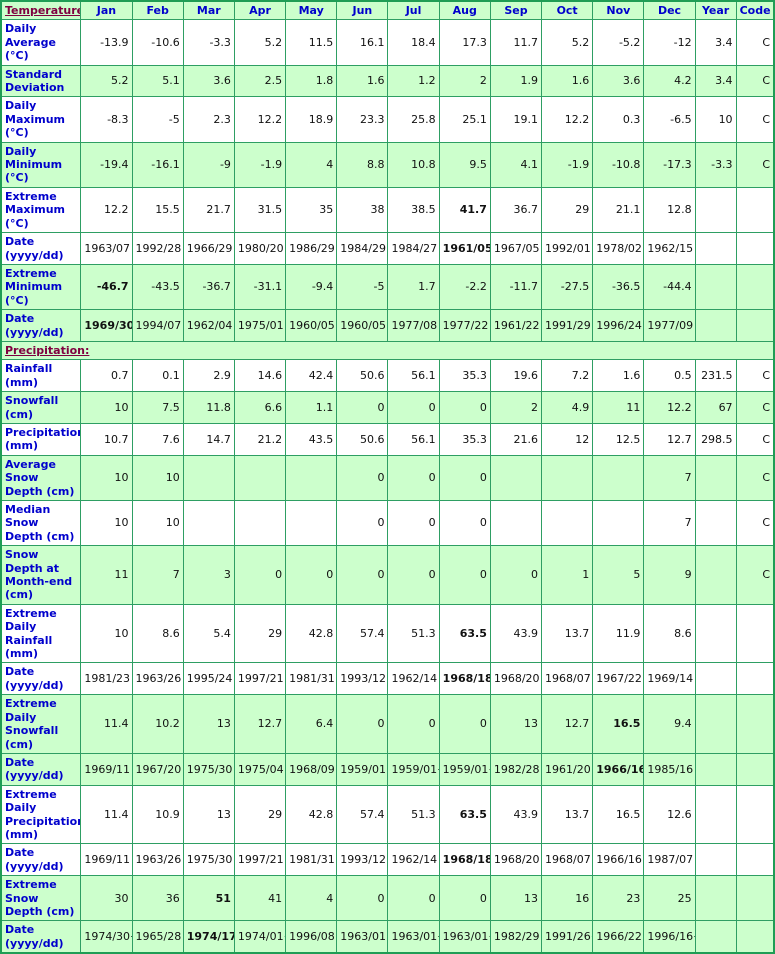 This screenshot has height=954, width=775. I want to click on column-header-feb: Feb, so click(157, 10).